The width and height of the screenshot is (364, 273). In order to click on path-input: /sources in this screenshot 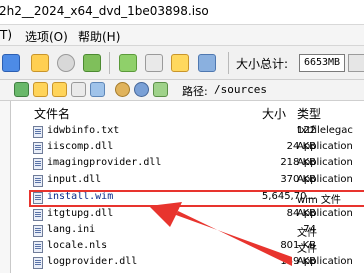, I will do `click(240, 89)`.